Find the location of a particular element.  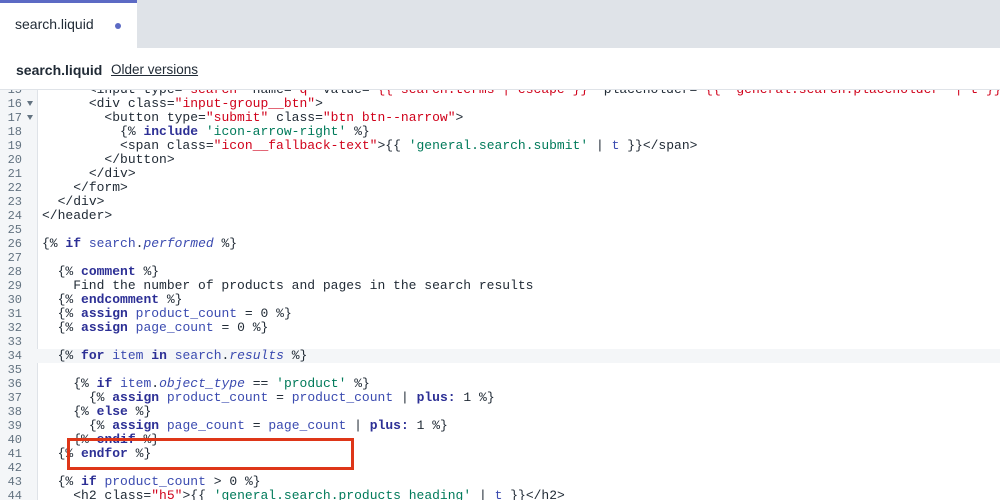

line-code: </header> is located at coordinates (77, 215).